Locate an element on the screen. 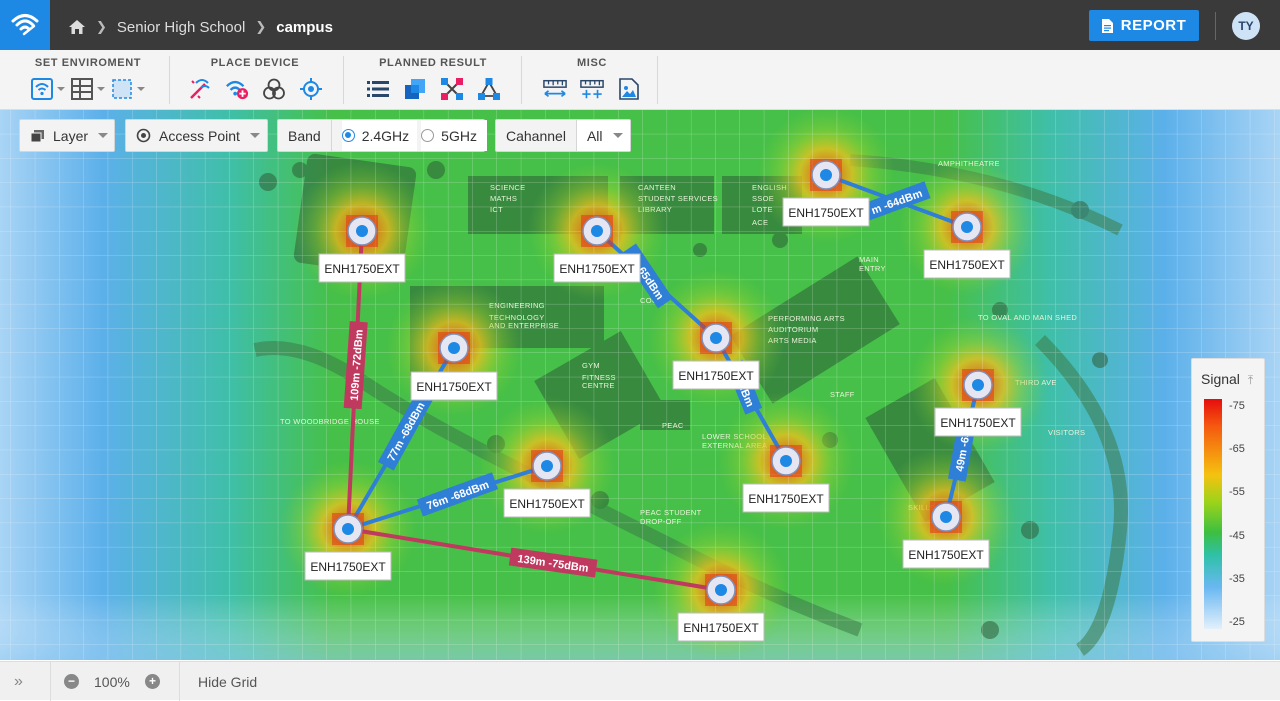 This screenshot has width=1280, height=701. topology-icon is located at coordinates (489, 89).